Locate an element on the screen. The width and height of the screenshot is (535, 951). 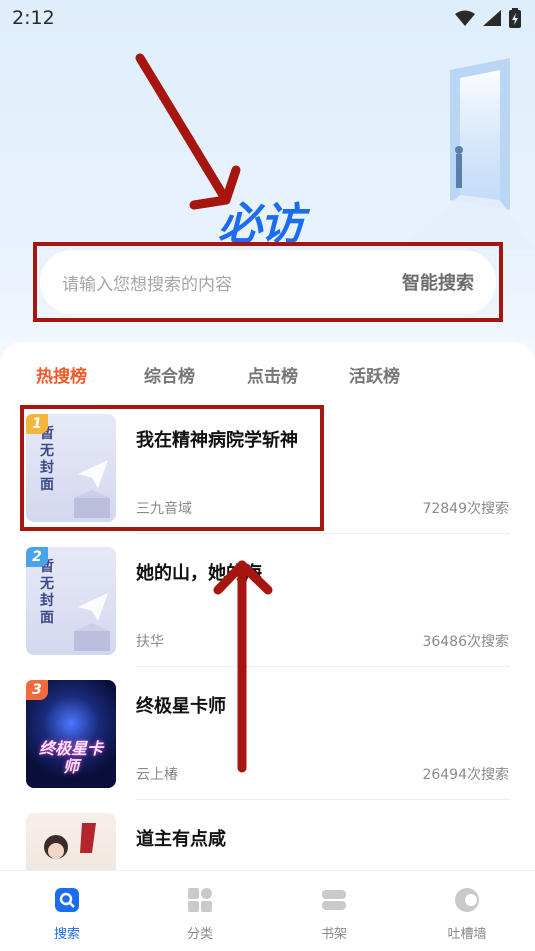
nav-comment-wall: 吐槽墙 is located at coordinates (467, 913).